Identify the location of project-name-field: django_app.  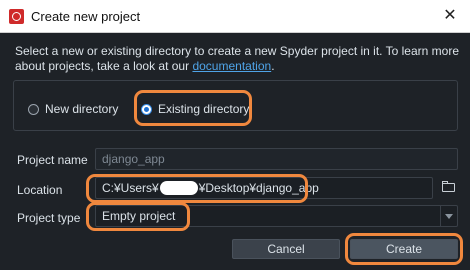
(276, 159).